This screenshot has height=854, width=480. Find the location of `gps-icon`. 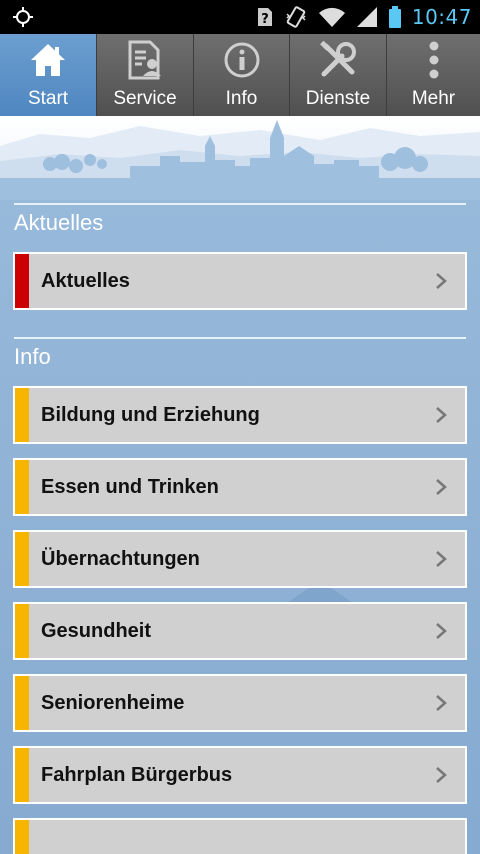

gps-icon is located at coordinates (23, 17).